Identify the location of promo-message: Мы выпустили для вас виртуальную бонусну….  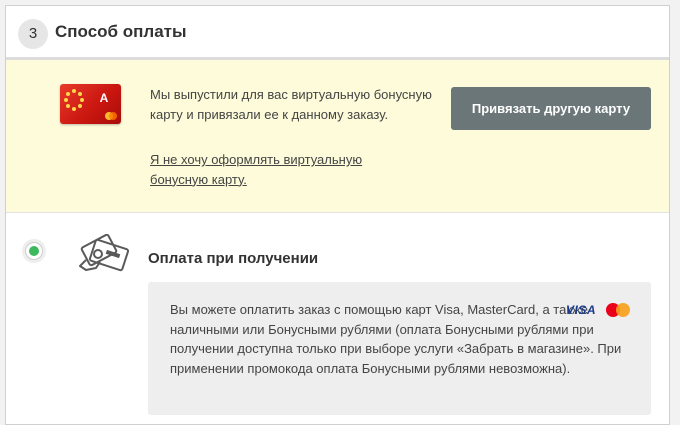
(291, 104).